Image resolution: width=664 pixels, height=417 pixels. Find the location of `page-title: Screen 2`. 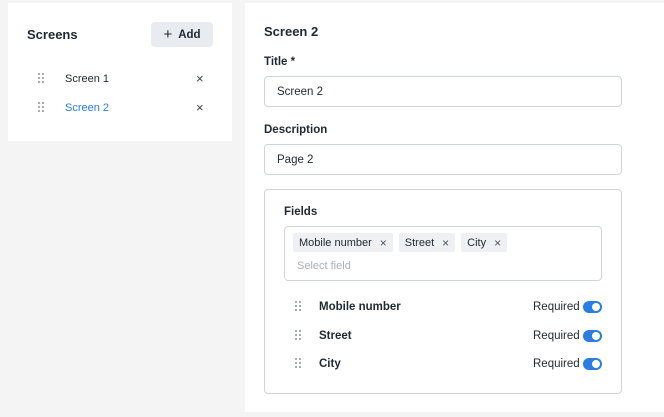

page-title: Screen 2 is located at coordinates (291, 31).